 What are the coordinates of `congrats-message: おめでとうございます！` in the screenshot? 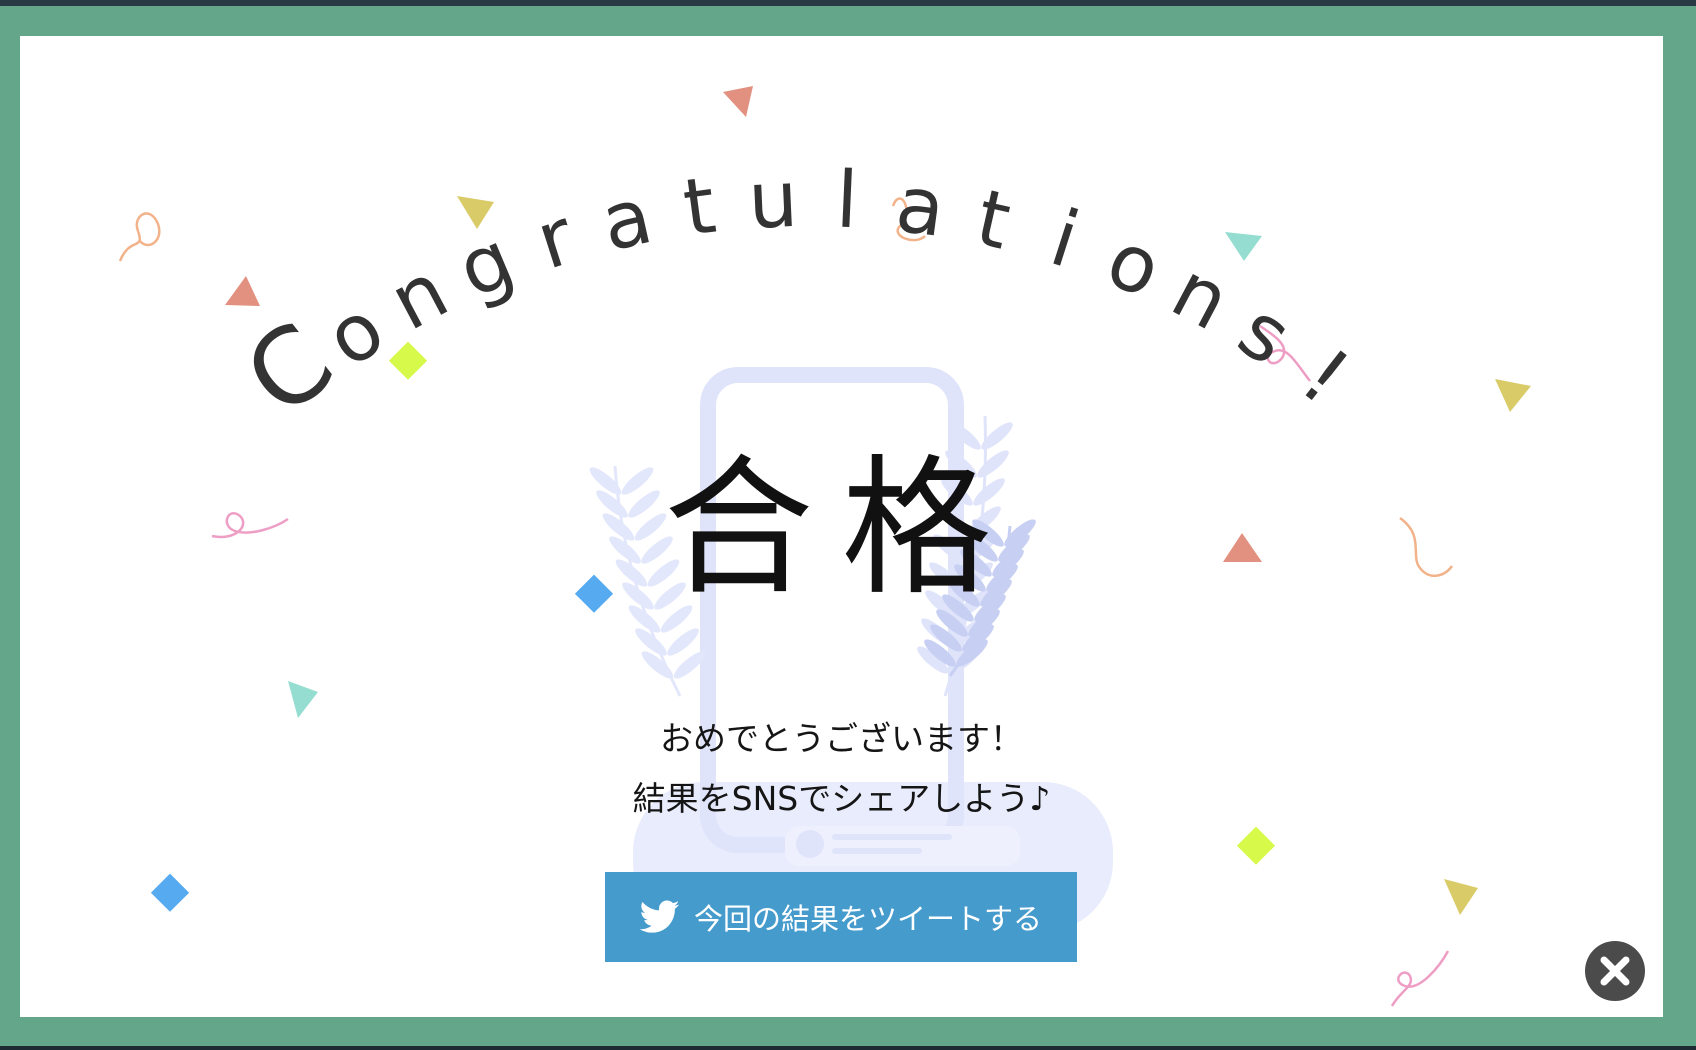 It's located at (841, 738).